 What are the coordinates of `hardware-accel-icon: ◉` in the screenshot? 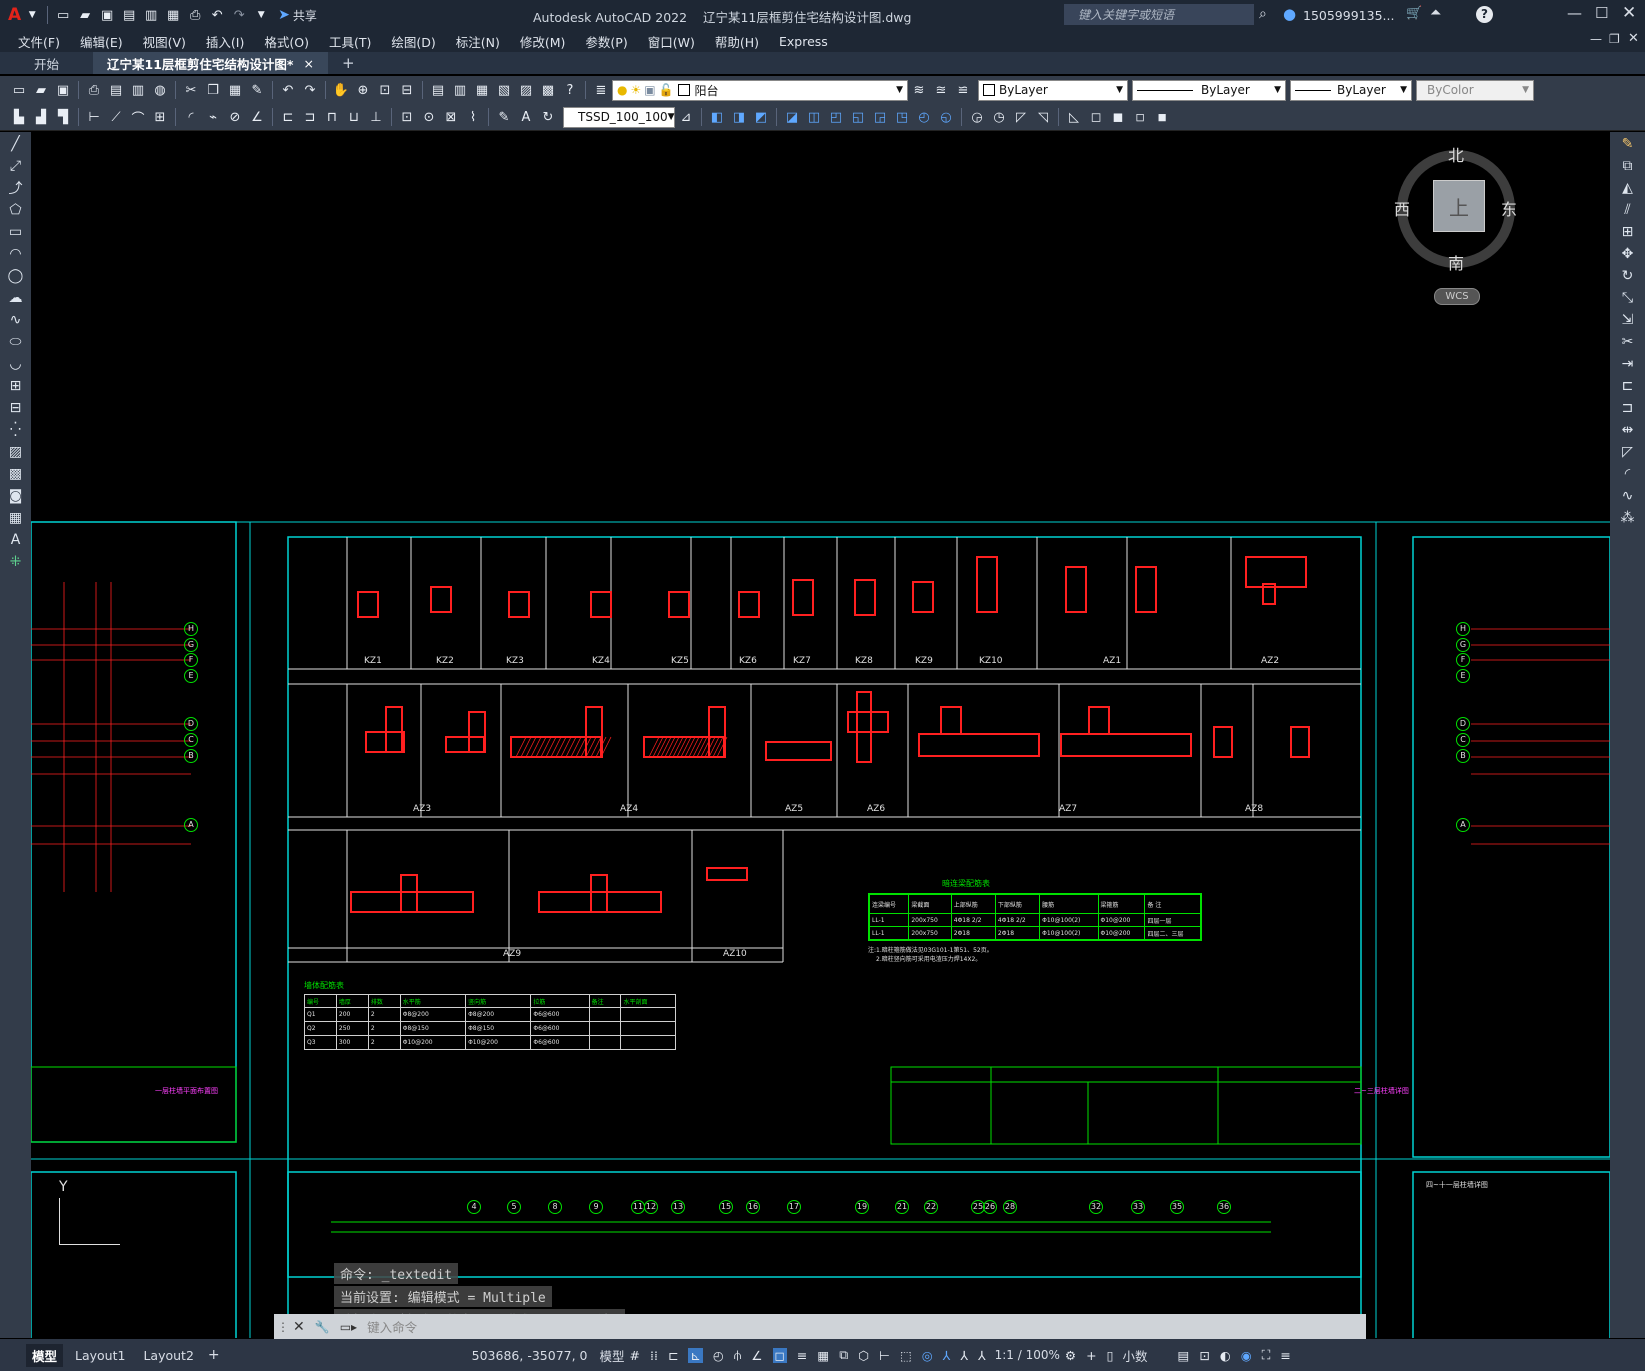 It's located at (1246, 1355).